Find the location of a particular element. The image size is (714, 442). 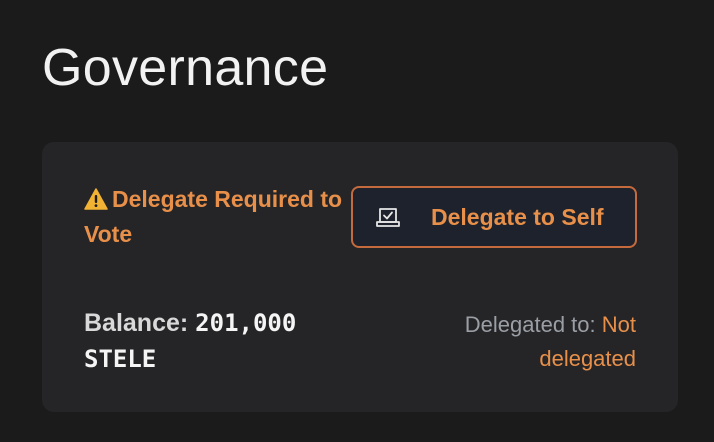

delegate-to-self-label: Delegate to Self is located at coordinates (517, 216).